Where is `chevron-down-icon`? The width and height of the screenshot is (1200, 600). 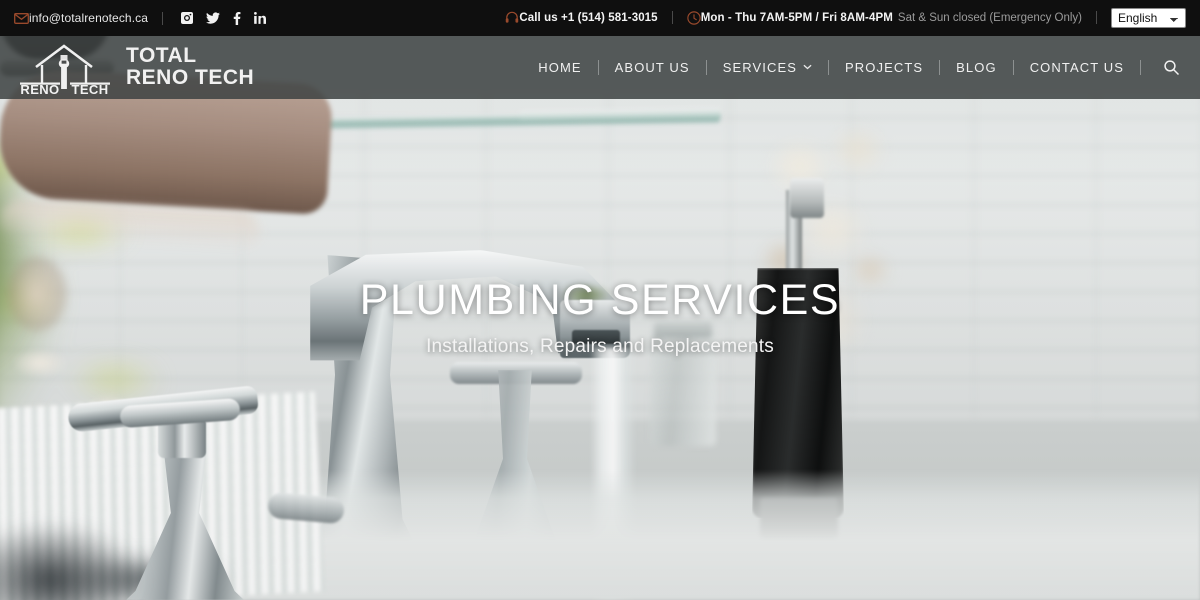 chevron-down-icon is located at coordinates (807, 67).